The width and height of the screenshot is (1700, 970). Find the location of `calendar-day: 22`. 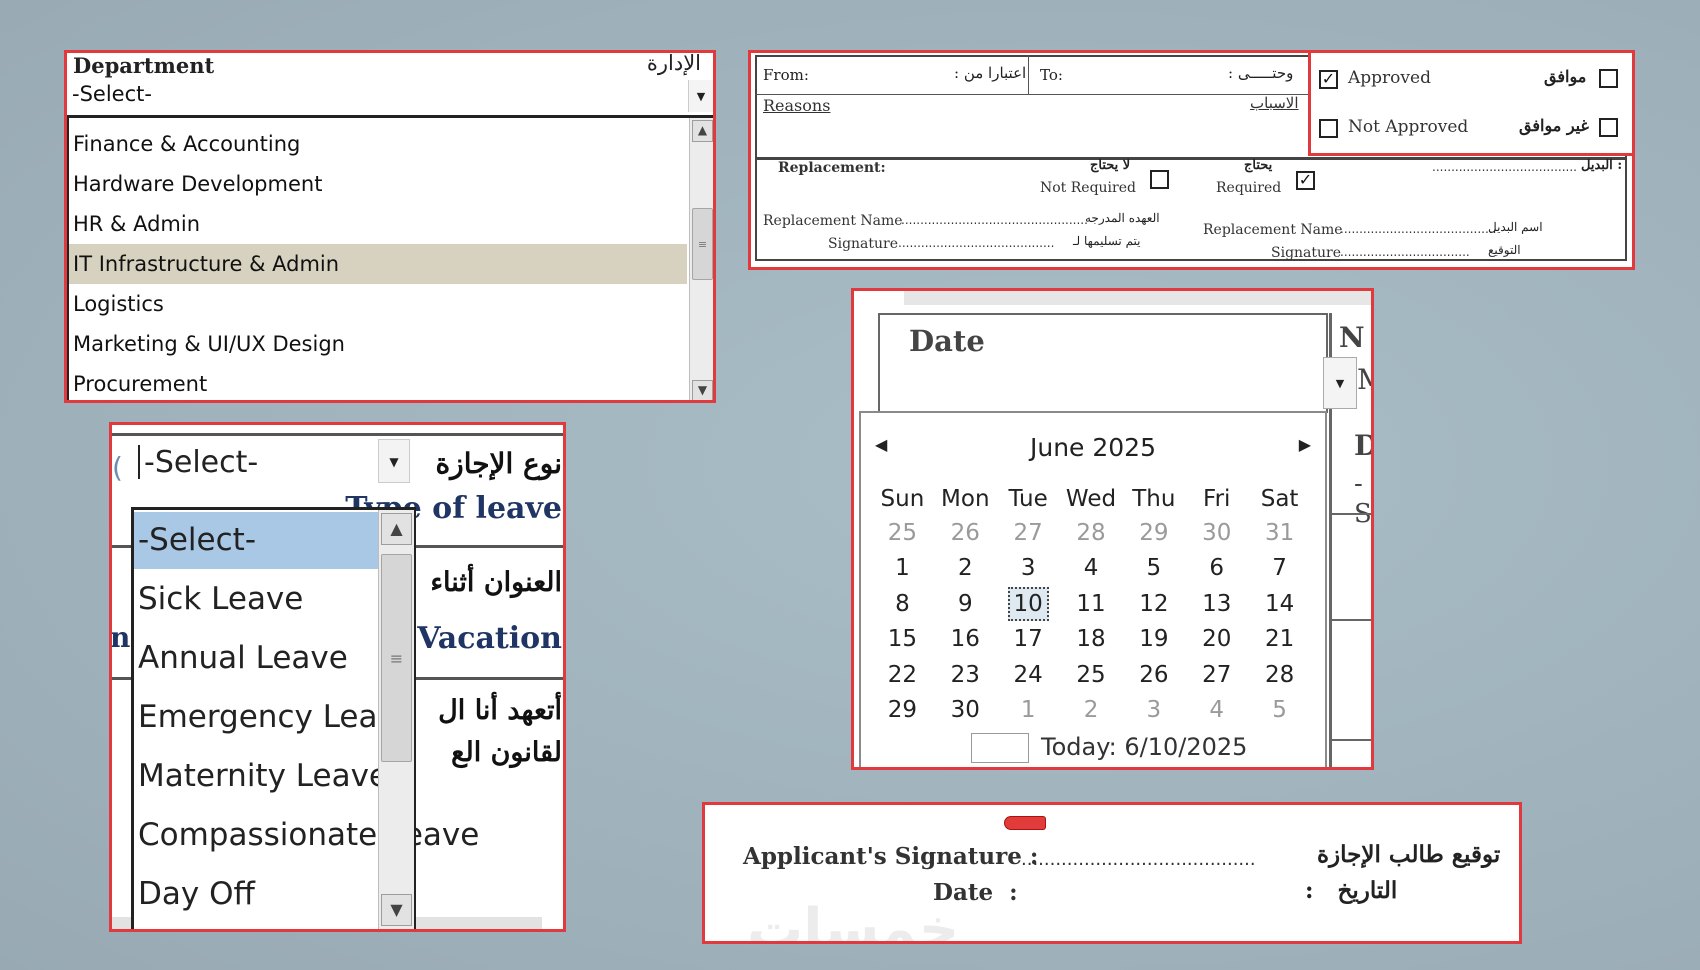

calendar-day: 22 is located at coordinates (902, 675).